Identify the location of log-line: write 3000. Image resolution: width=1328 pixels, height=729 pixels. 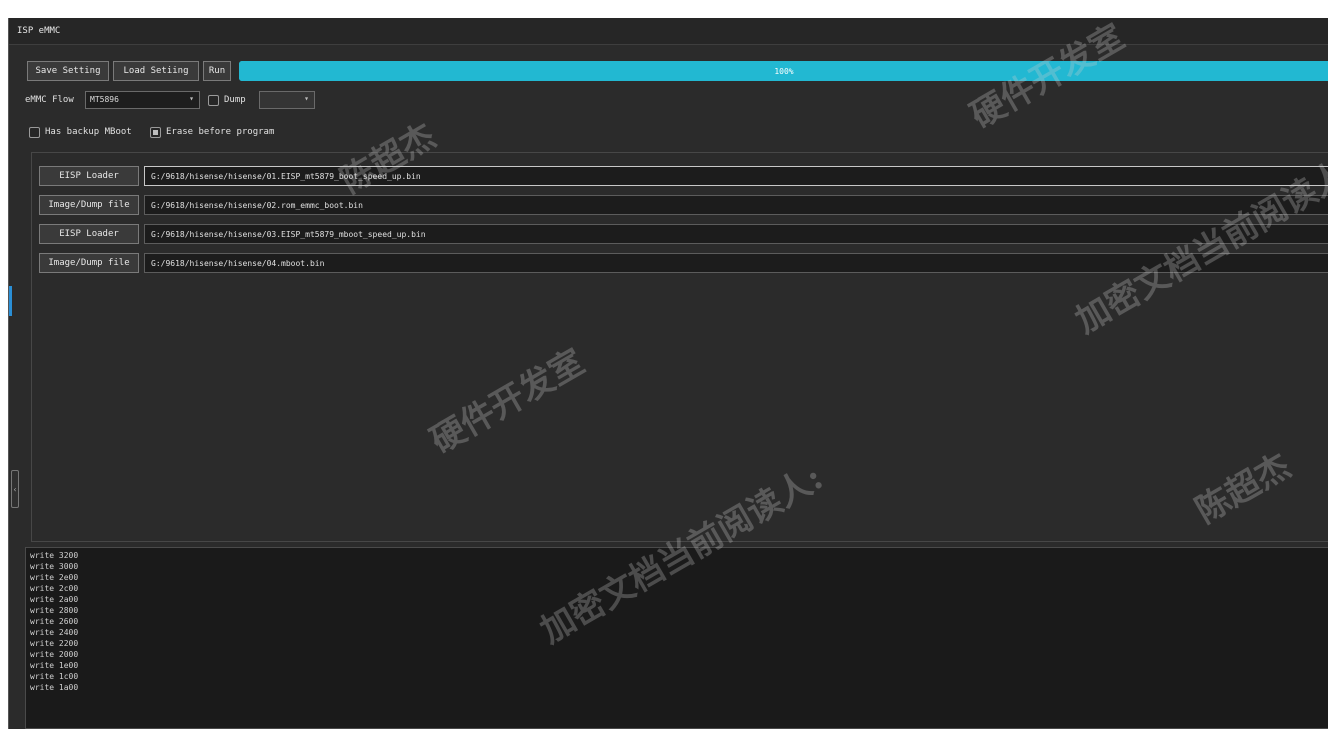
(54, 566).